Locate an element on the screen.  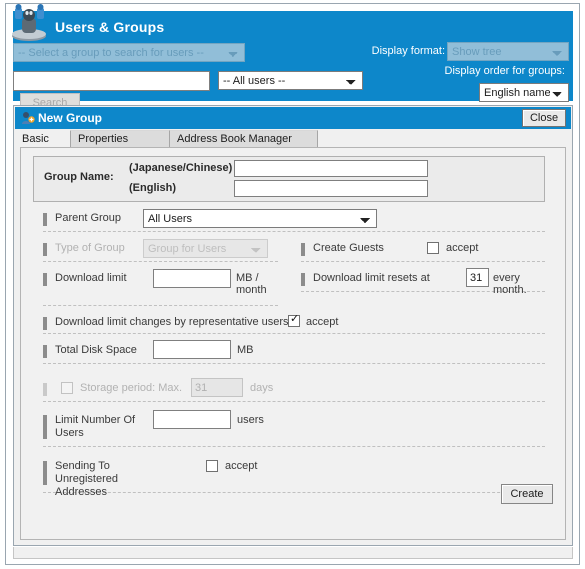
tab-bar: Basic Properties Address Book Manager is located at coordinates (293, 139).